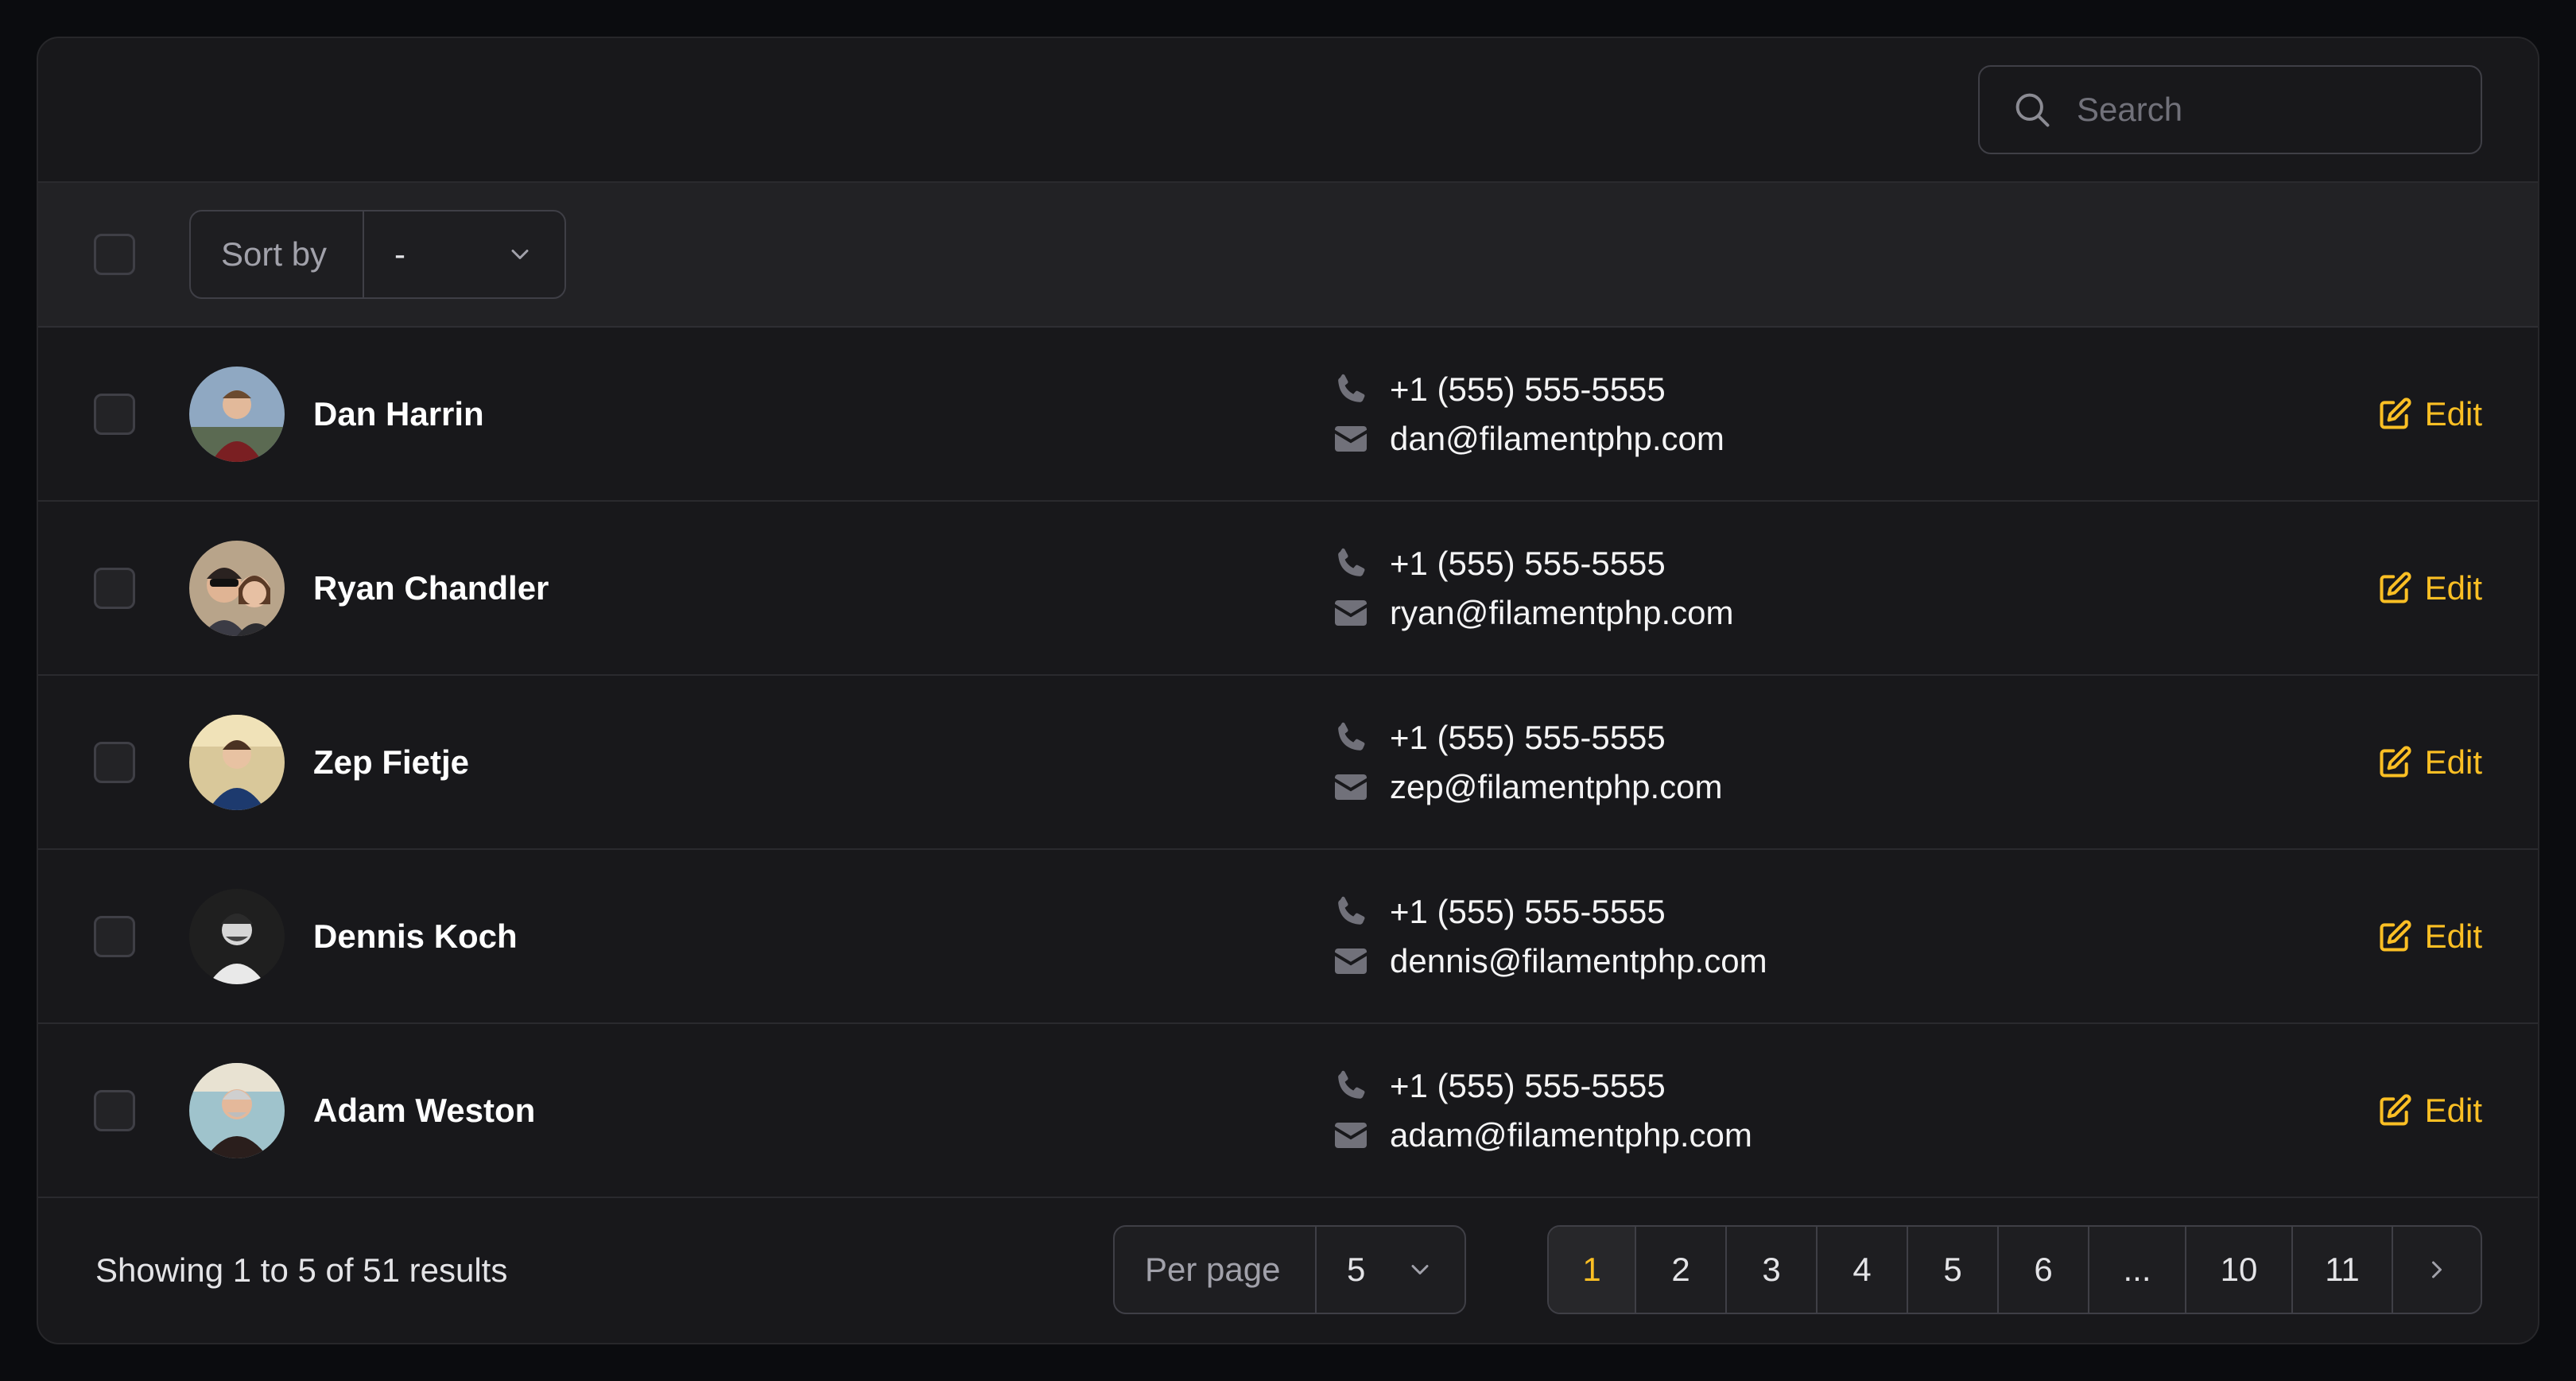  I want to click on row-email: adam@filamentphp.com, so click(1571, 1135).